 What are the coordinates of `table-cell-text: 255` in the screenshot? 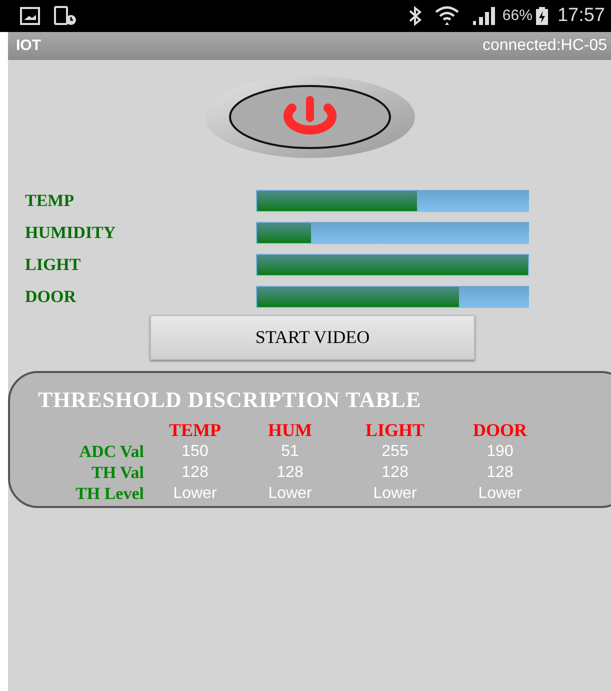 It's located at (395, 452).